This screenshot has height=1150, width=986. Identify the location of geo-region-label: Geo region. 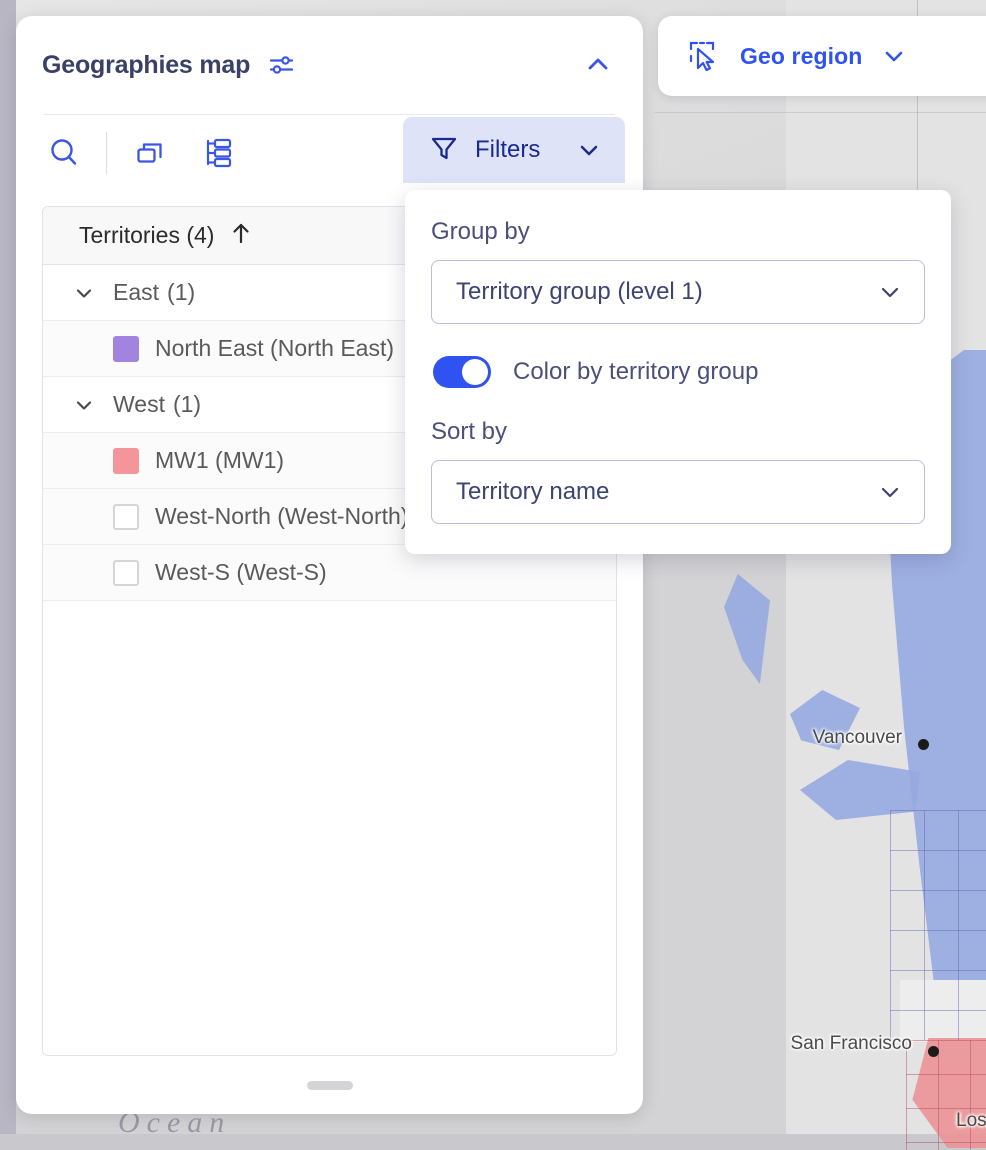
(801, 56).